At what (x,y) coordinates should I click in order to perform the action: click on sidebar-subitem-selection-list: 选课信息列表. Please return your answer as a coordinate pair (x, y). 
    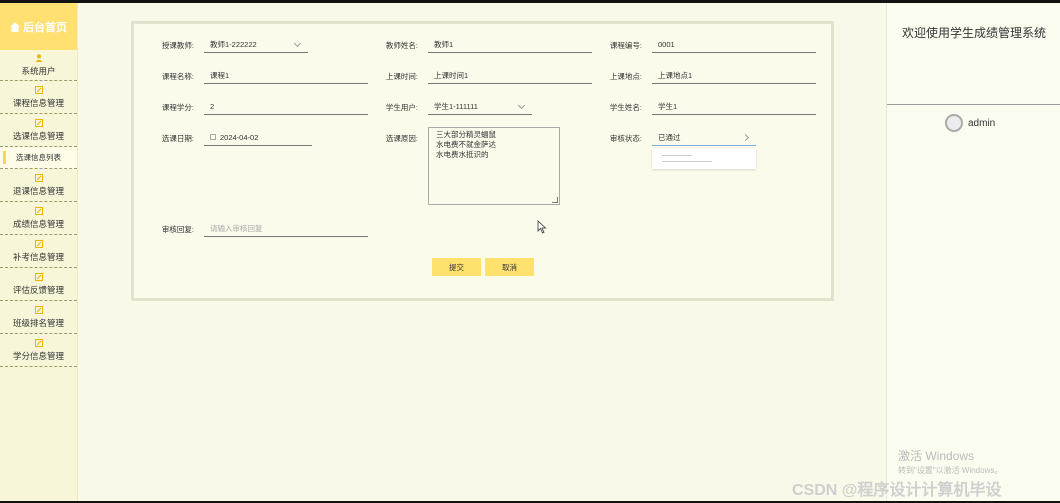
    Looking at the image, I should click on (38, 158).